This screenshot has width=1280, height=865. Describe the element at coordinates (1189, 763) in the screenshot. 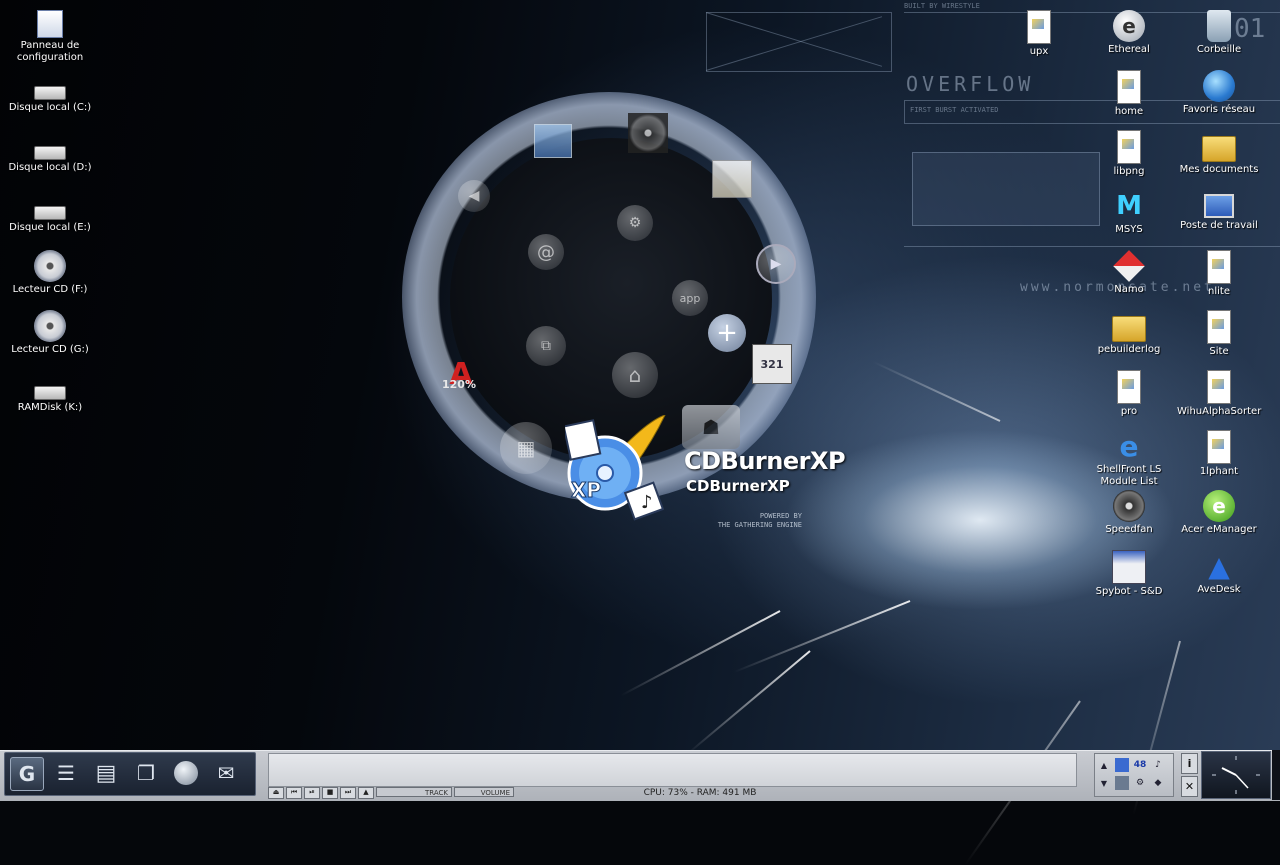

I see `info-button: i` at that location.